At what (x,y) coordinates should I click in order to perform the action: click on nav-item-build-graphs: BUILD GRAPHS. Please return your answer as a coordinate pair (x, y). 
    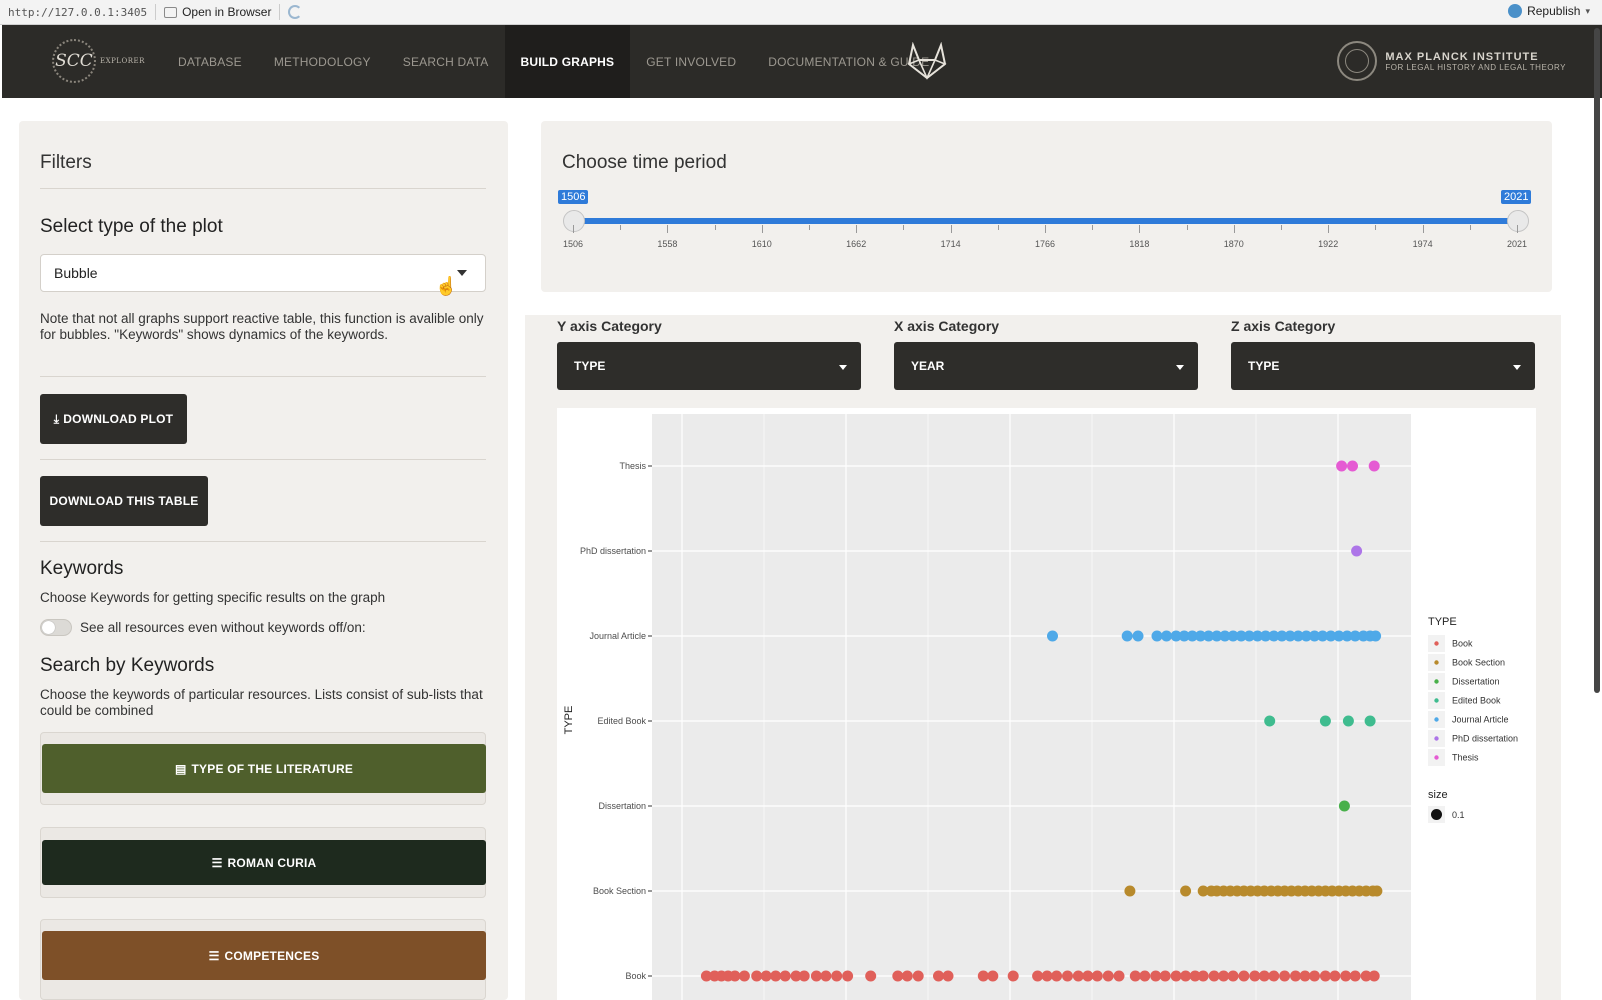
    Looking at the image, I should click on (567, 61).